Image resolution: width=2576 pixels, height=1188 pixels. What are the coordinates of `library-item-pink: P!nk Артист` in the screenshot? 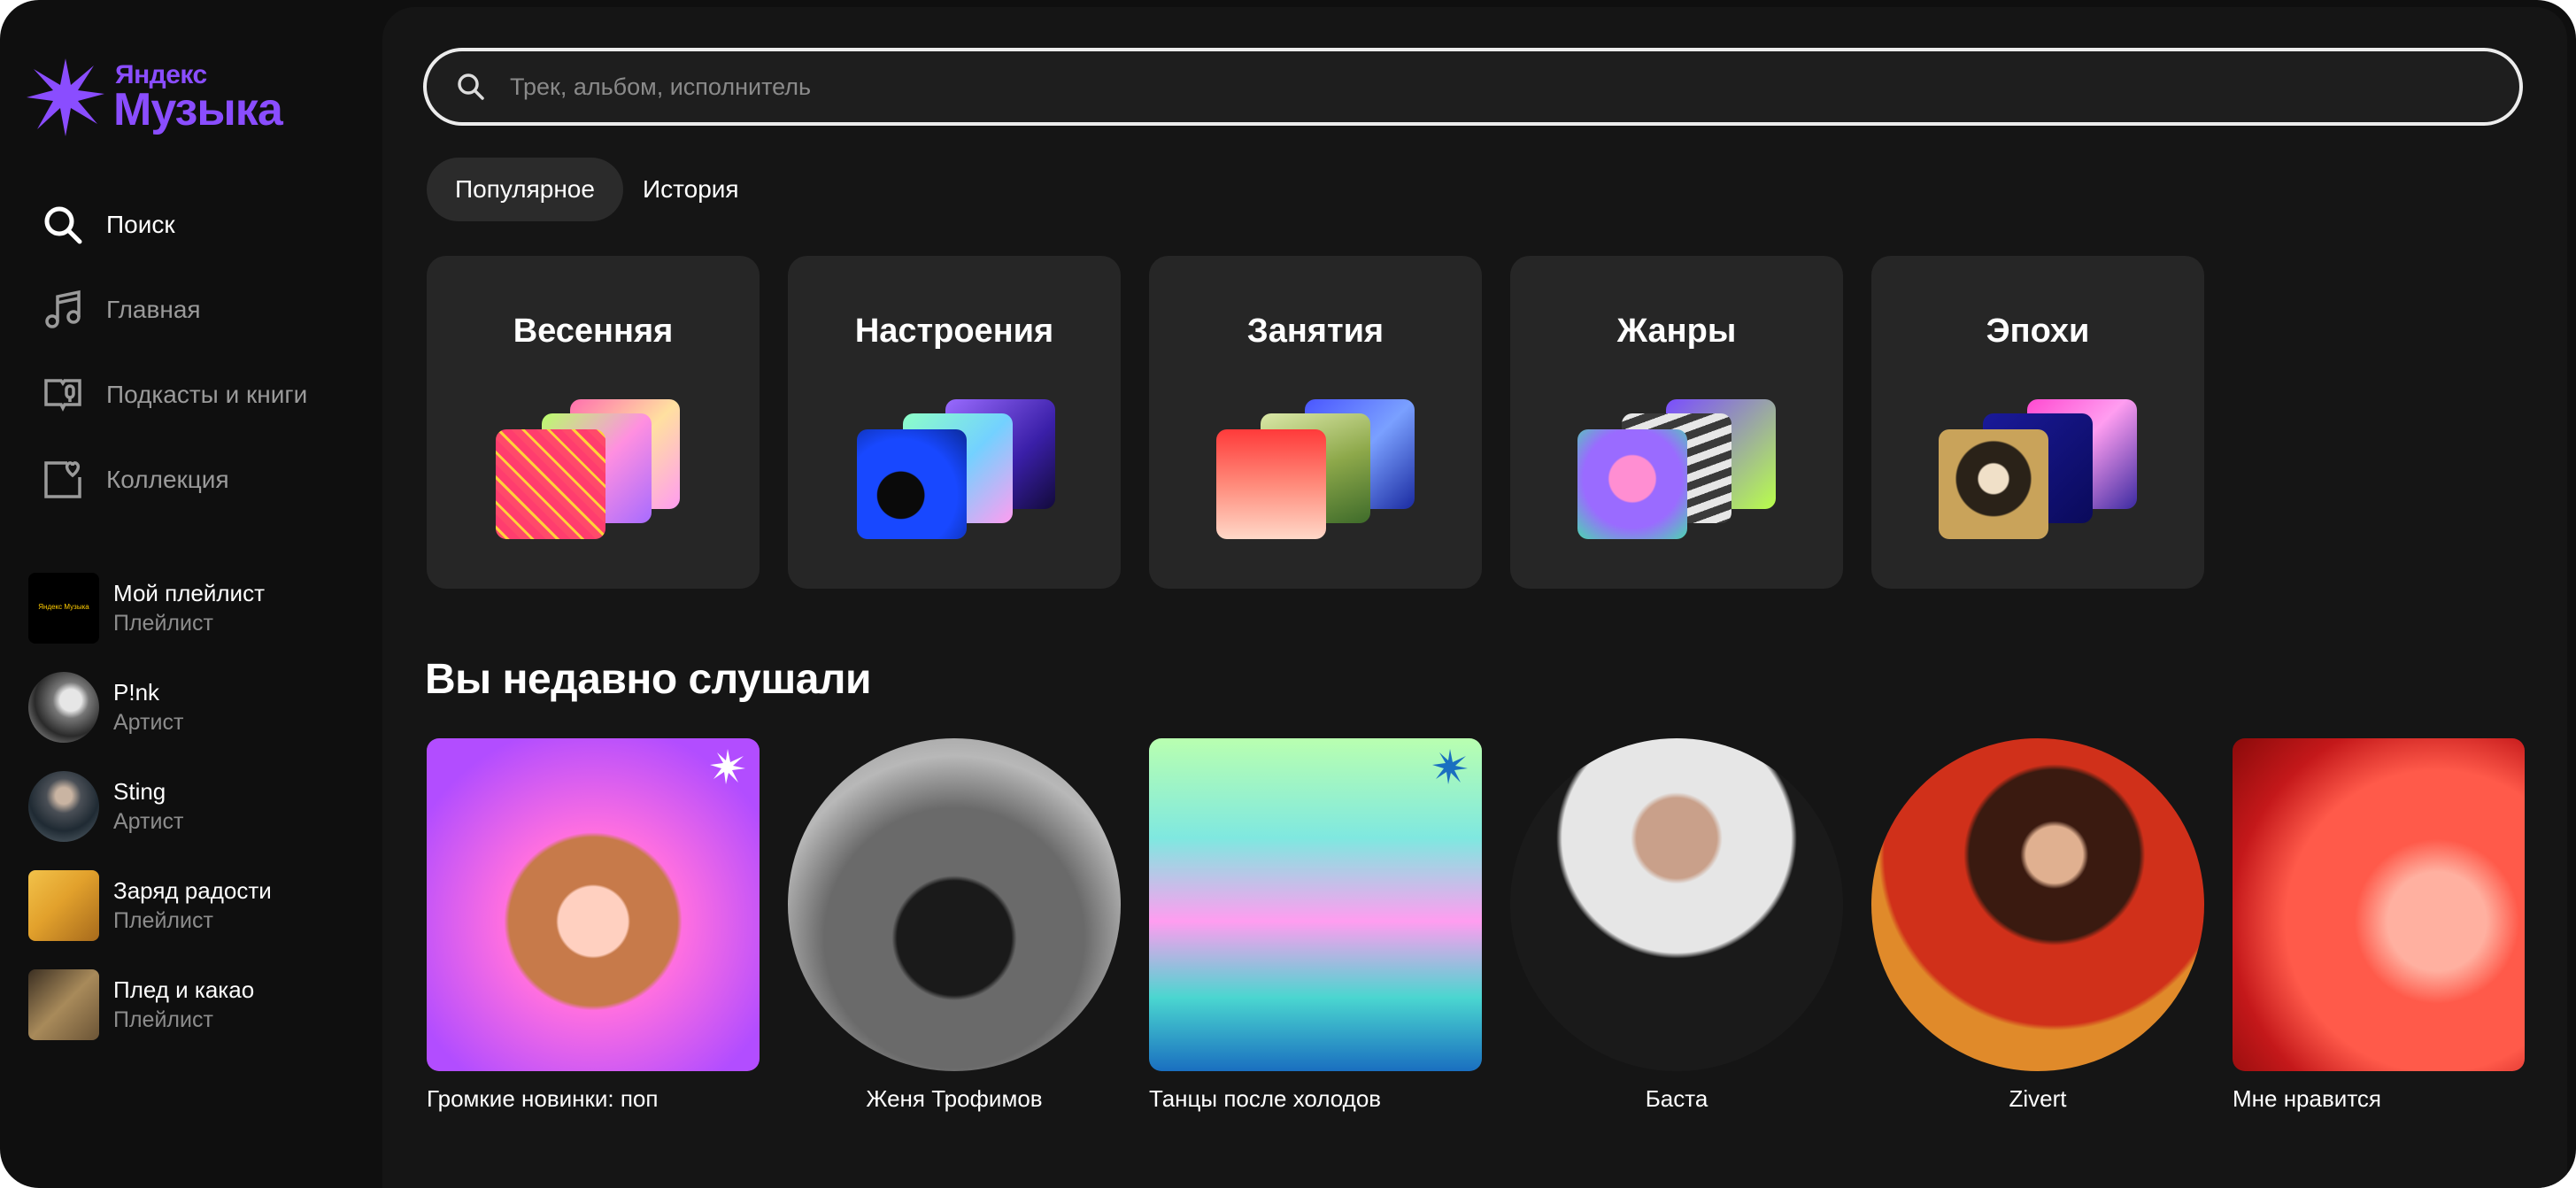 It's located at (201, 707).